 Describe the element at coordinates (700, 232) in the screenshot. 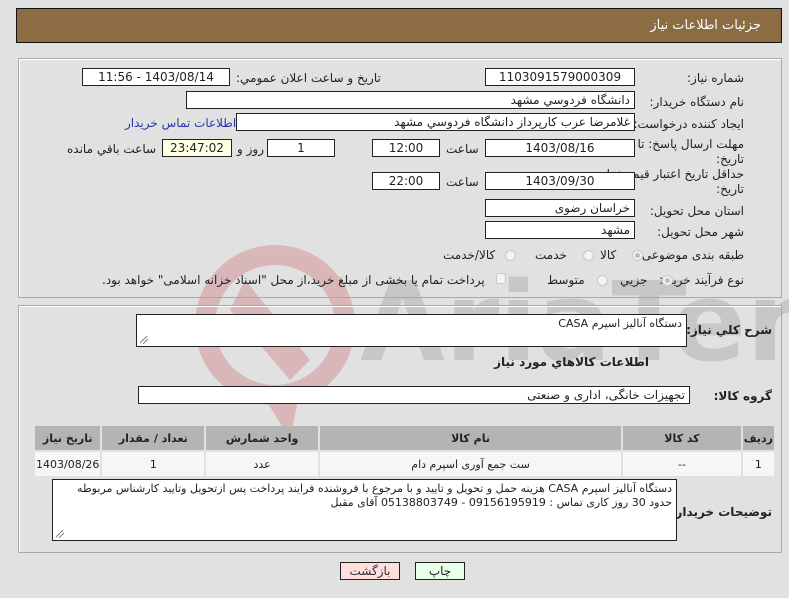

I see `city-label: شهر محل تحویل:` at that location.